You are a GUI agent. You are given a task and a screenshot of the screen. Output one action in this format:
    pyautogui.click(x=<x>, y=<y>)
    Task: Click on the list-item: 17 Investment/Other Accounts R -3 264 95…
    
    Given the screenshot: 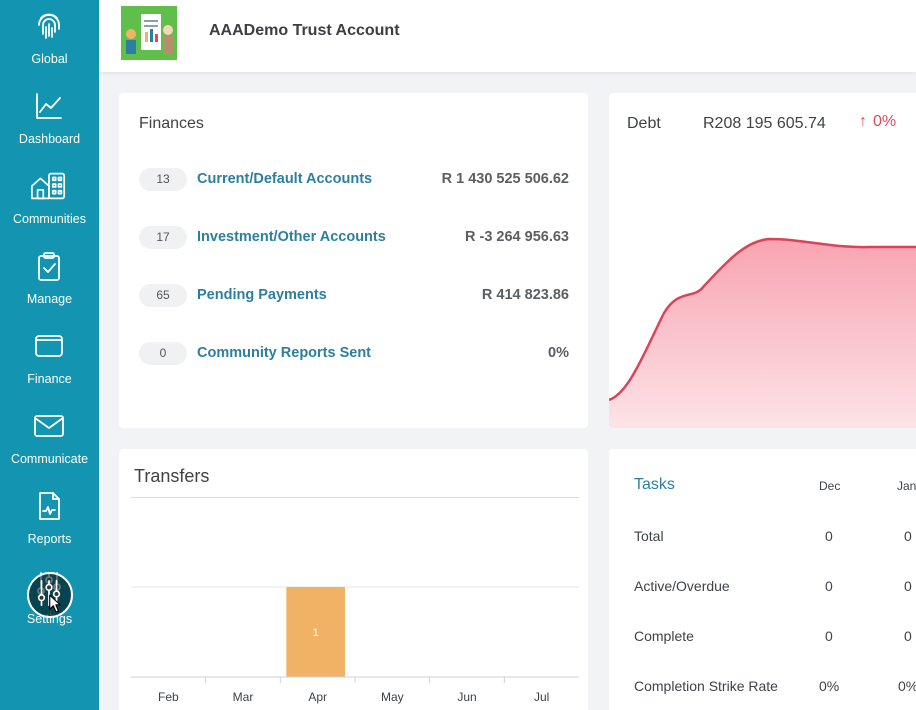 What is the action you would take?
    pyautogui.click(x=354, y=238)
    